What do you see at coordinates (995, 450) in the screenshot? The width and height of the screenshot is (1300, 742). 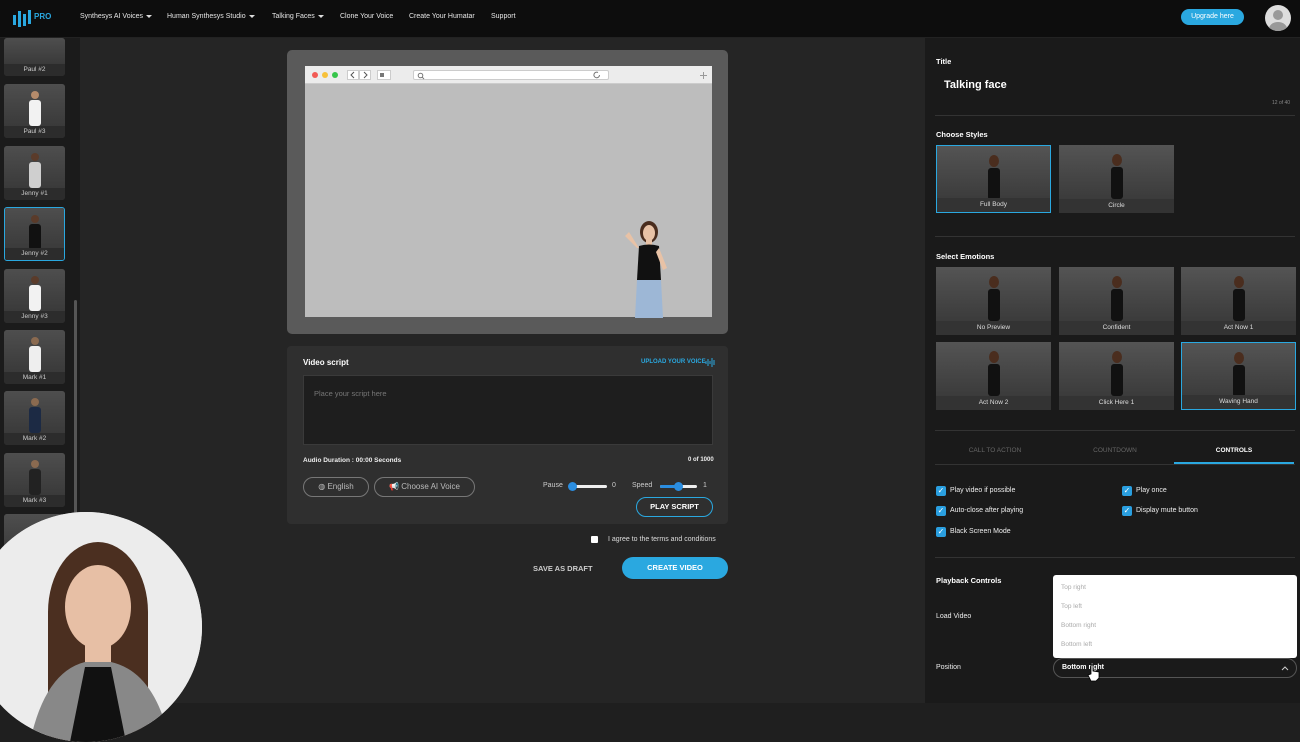 I see `tab-call-to-action: CALL TO ACTION` at bounding box center [995, 450].